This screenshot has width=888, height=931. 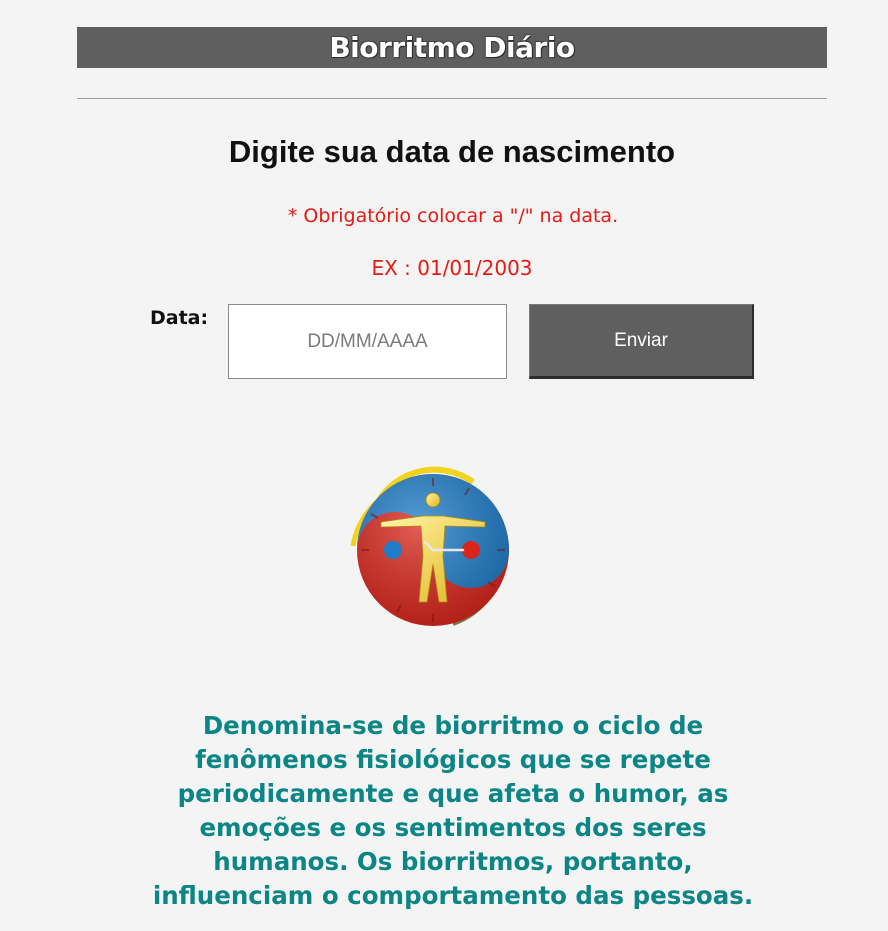 What do you see at coordinates (452, 268) in the screenshot?
I see `example-note: EX : 01/01/2003` at bounding box center [452, 268].